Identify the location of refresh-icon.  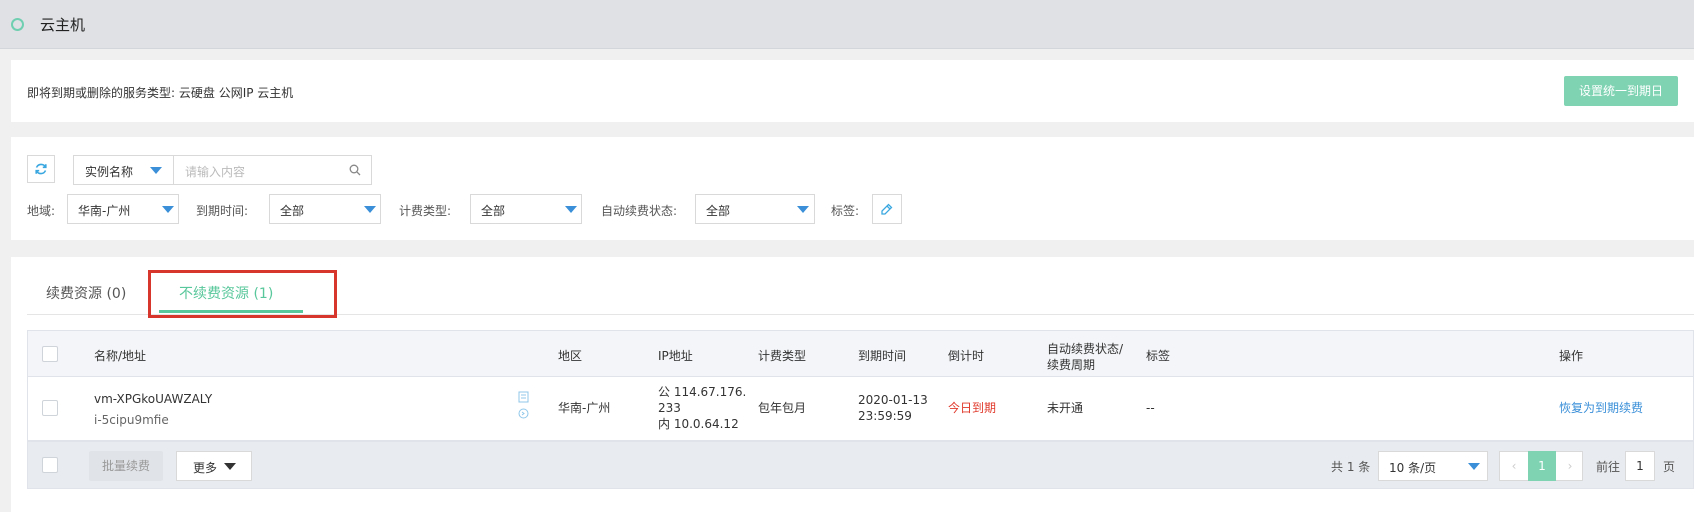
(41, 169).